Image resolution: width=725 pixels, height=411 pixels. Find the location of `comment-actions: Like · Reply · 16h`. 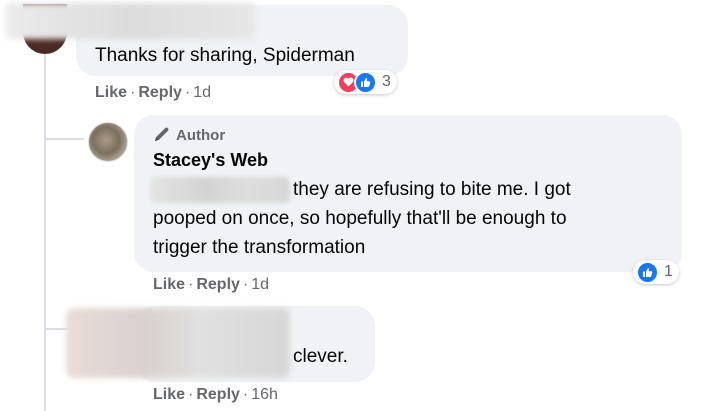

comment-actions: Like · Reply · 16h is located at coordinates (215, 394).